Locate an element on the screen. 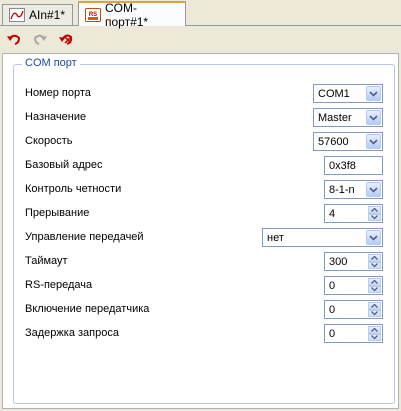  base-address-input: 0x3f8 is located at coordinates (353, 165).